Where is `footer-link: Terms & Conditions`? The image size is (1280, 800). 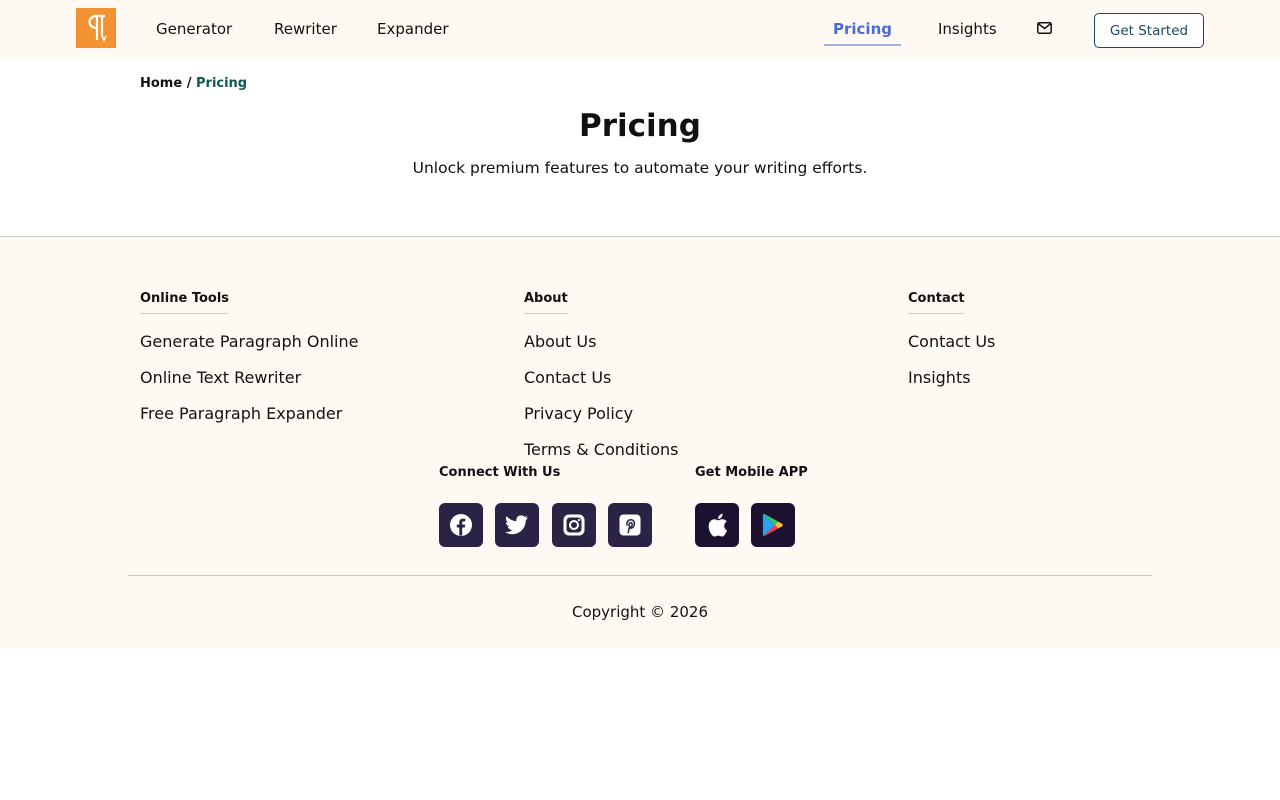
footer-link: Terms & Conditions is located at coordinates (601, 450).